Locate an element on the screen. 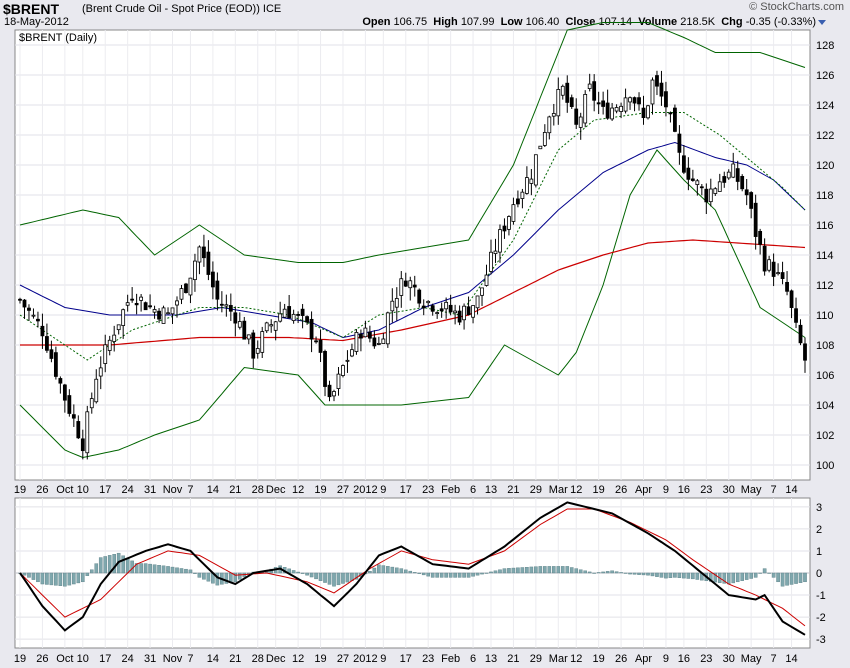 The height and width of the screenshot is (668, 850). price-panel-label: $BRENT (Daily) is located at coordinates (58, 38).